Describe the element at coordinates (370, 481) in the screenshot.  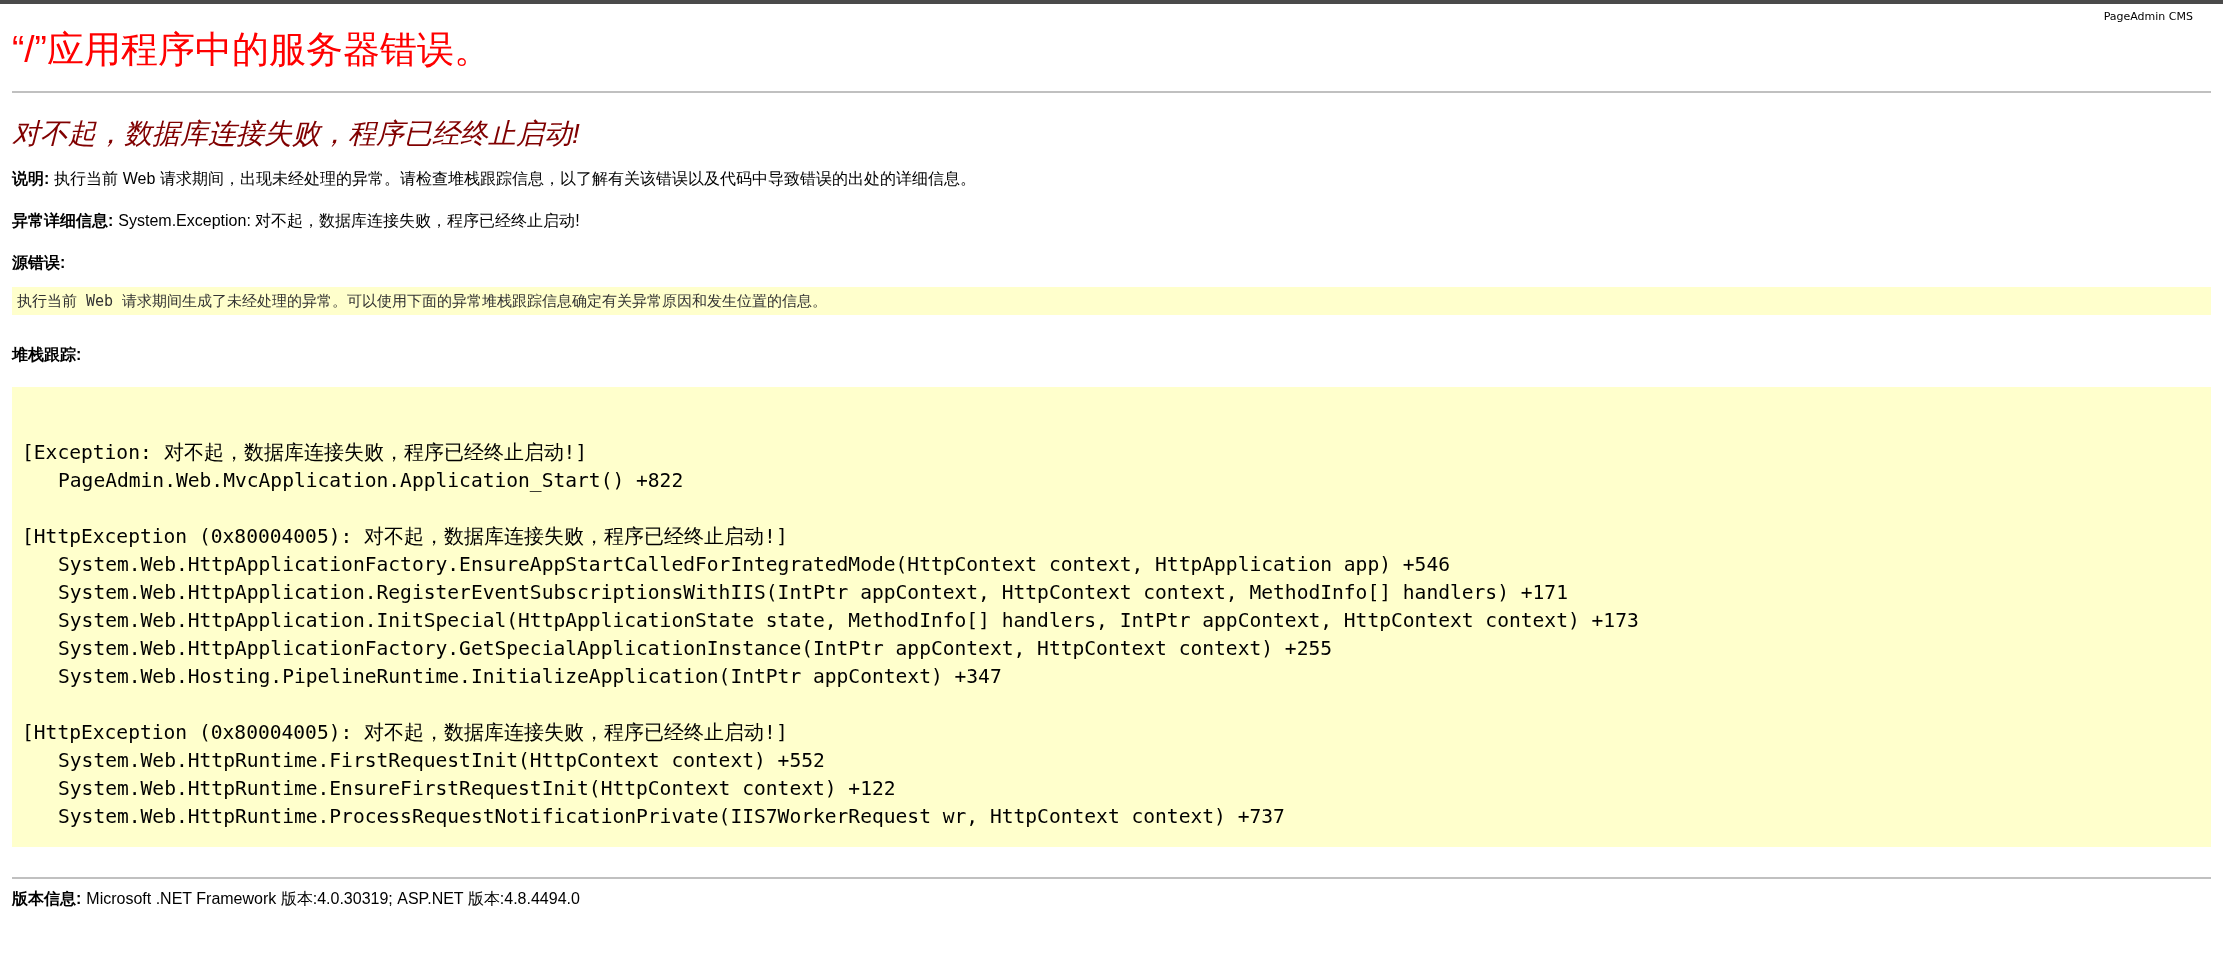
I see `stack-frame-line: PageAdmin.Web.MvcApplication.Application_Start() +822` at that location.